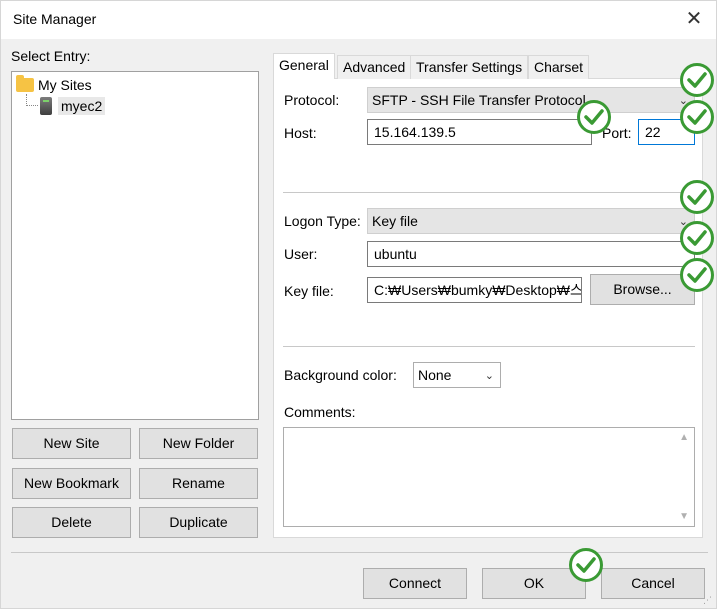 The width and height of the screenshot is (717, 609). Describe the element at coordinates (71, 443) in the screenshot. I see `new-site-button: New Site` at that location.